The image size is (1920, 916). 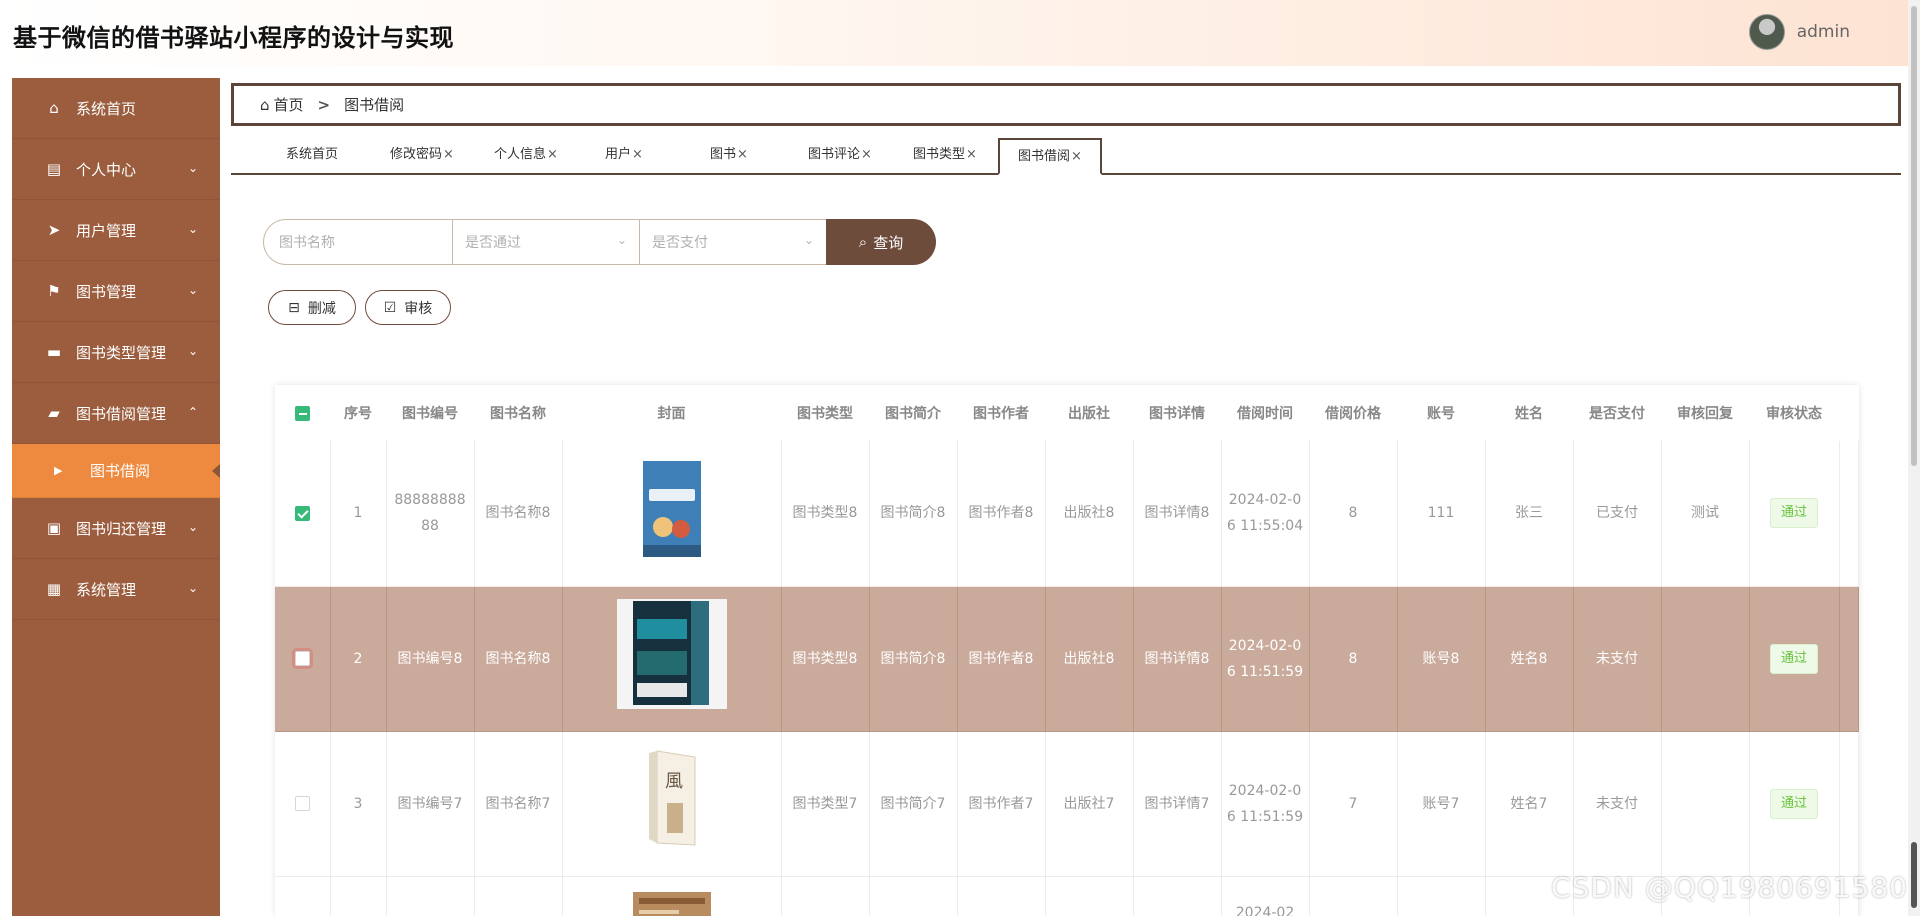 I want to click on cell-reply, so click(x=1705, y=804).